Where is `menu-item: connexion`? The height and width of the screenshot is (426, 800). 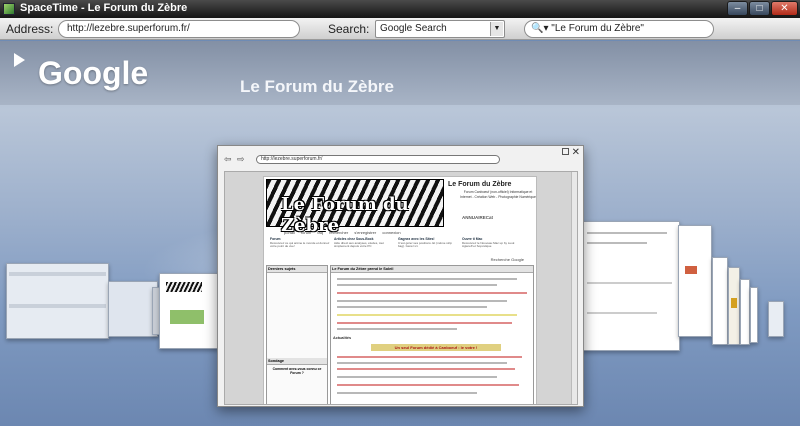
menu-item: connexion is located at coordinates (391, 232).